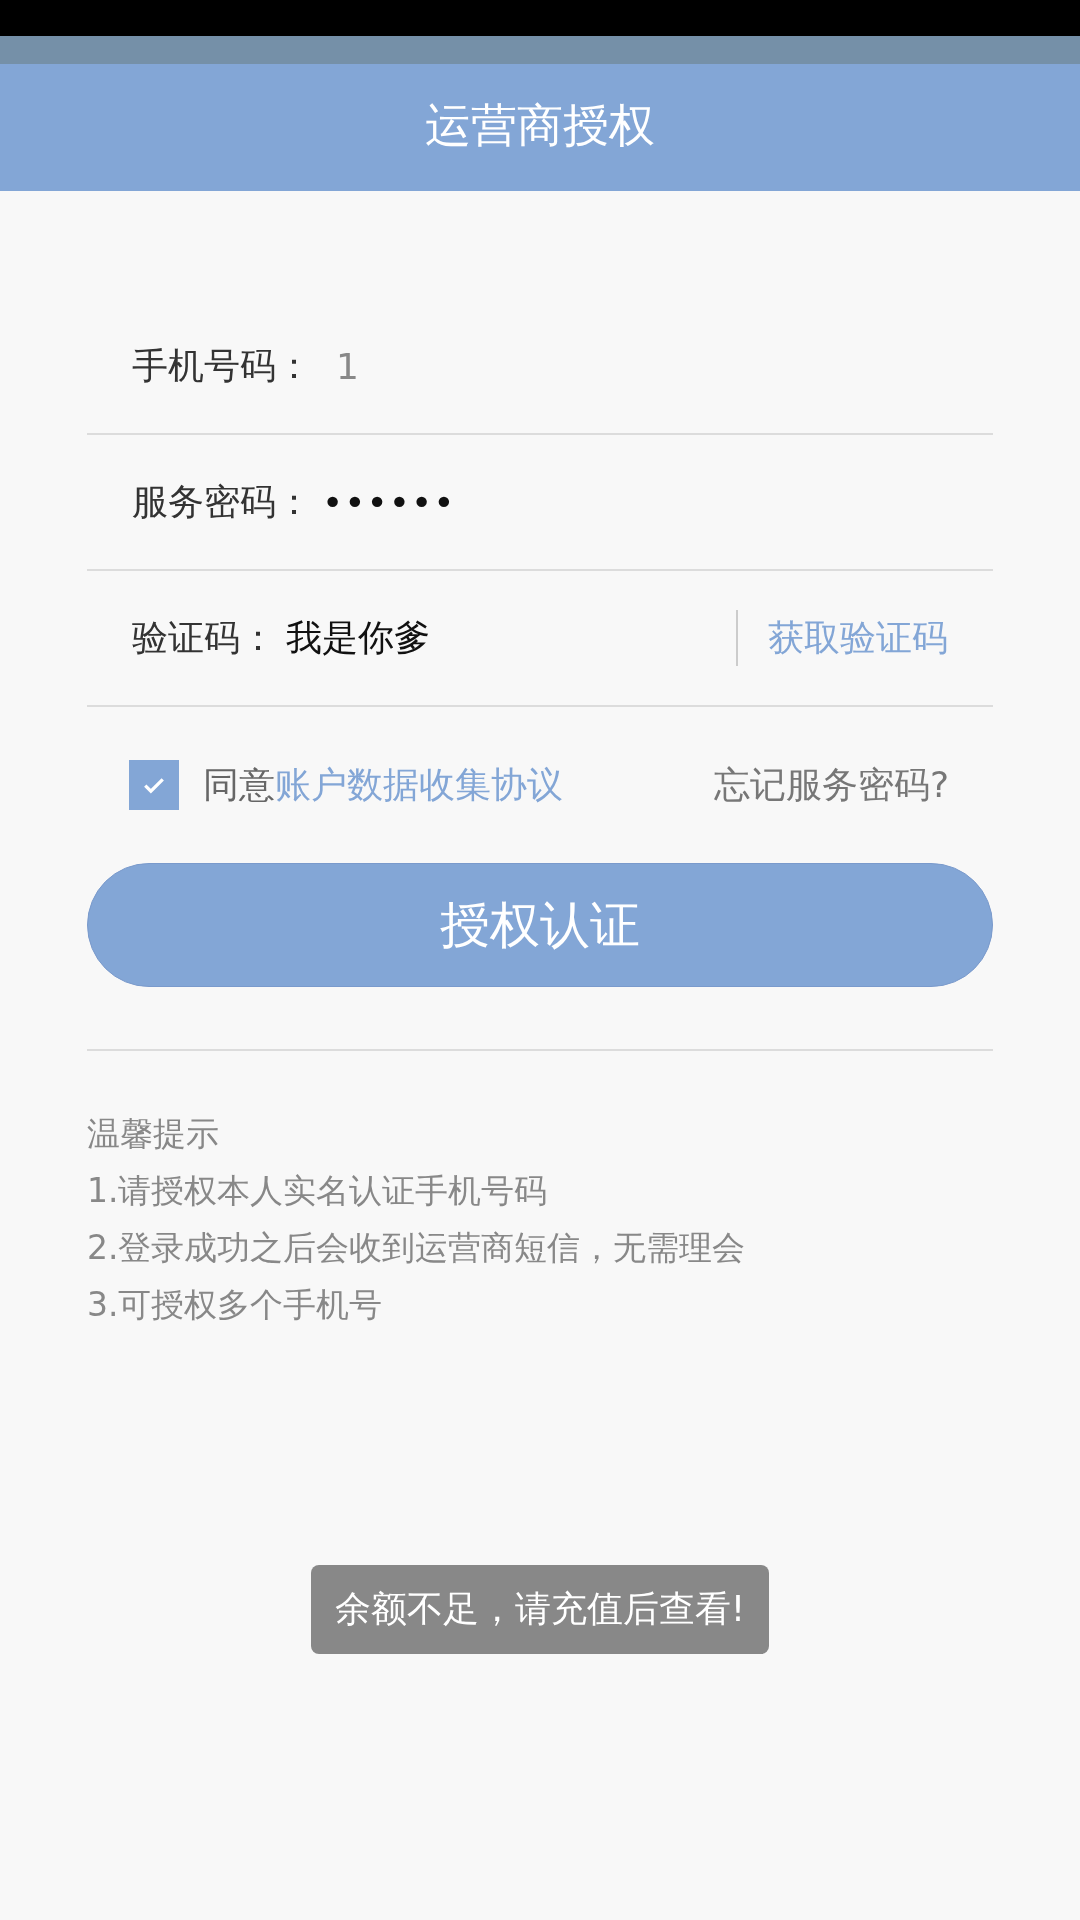 Image resolution: width=1080 pixels, height=1920 pixels. I want to click on tip-text: 1.请授权本人实名认证手机号码, so click(318, 1190).